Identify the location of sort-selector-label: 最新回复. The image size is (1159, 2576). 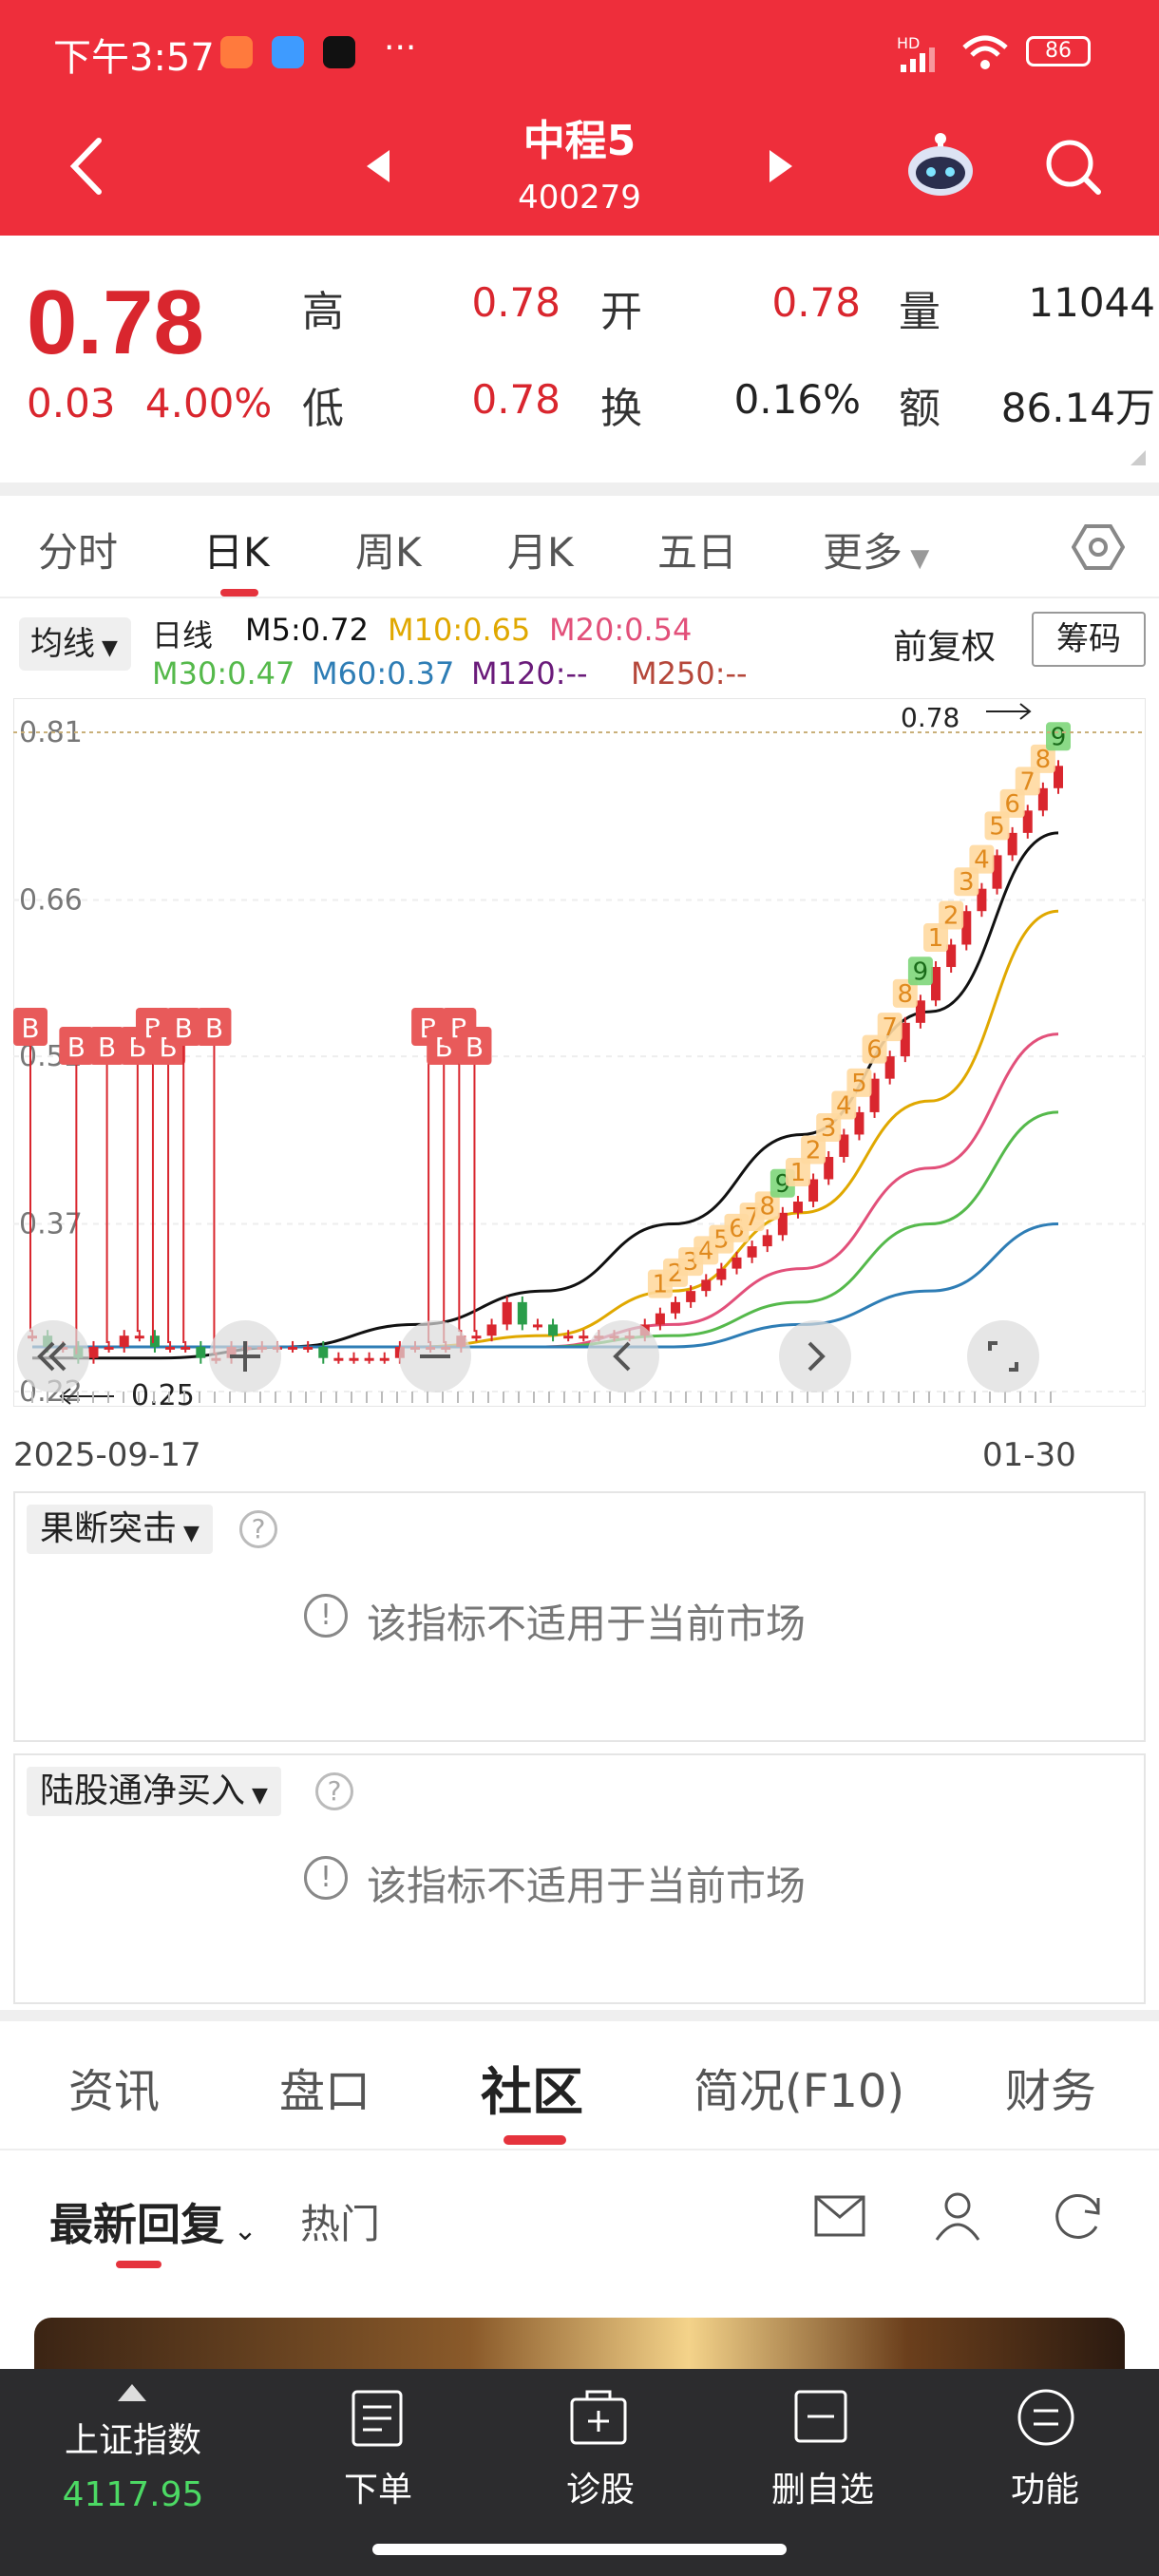
(136, 2224).